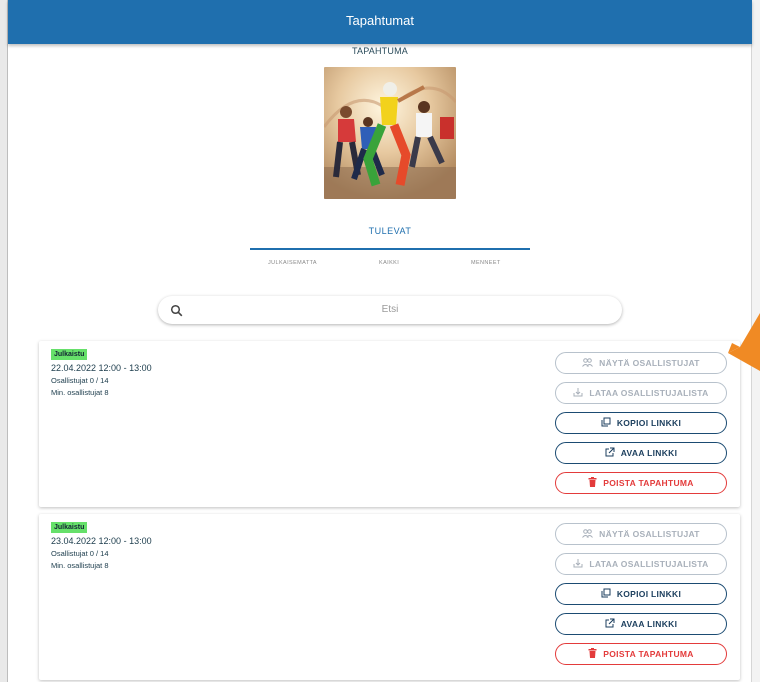 Image resolution: width=760 pixels, height=682 pixels. I want to click on window-left-edge, so click(4, 341).